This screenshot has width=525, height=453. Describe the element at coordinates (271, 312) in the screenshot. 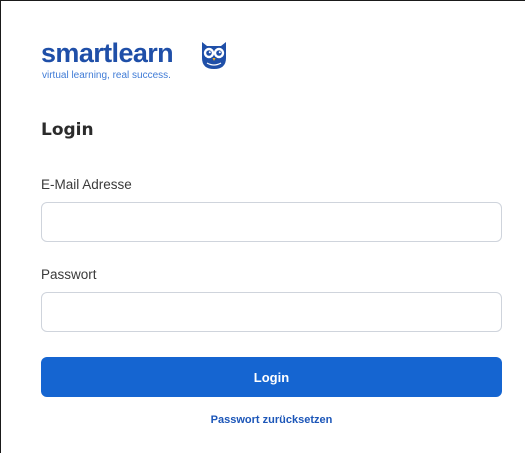

I see `password-field` at that location.